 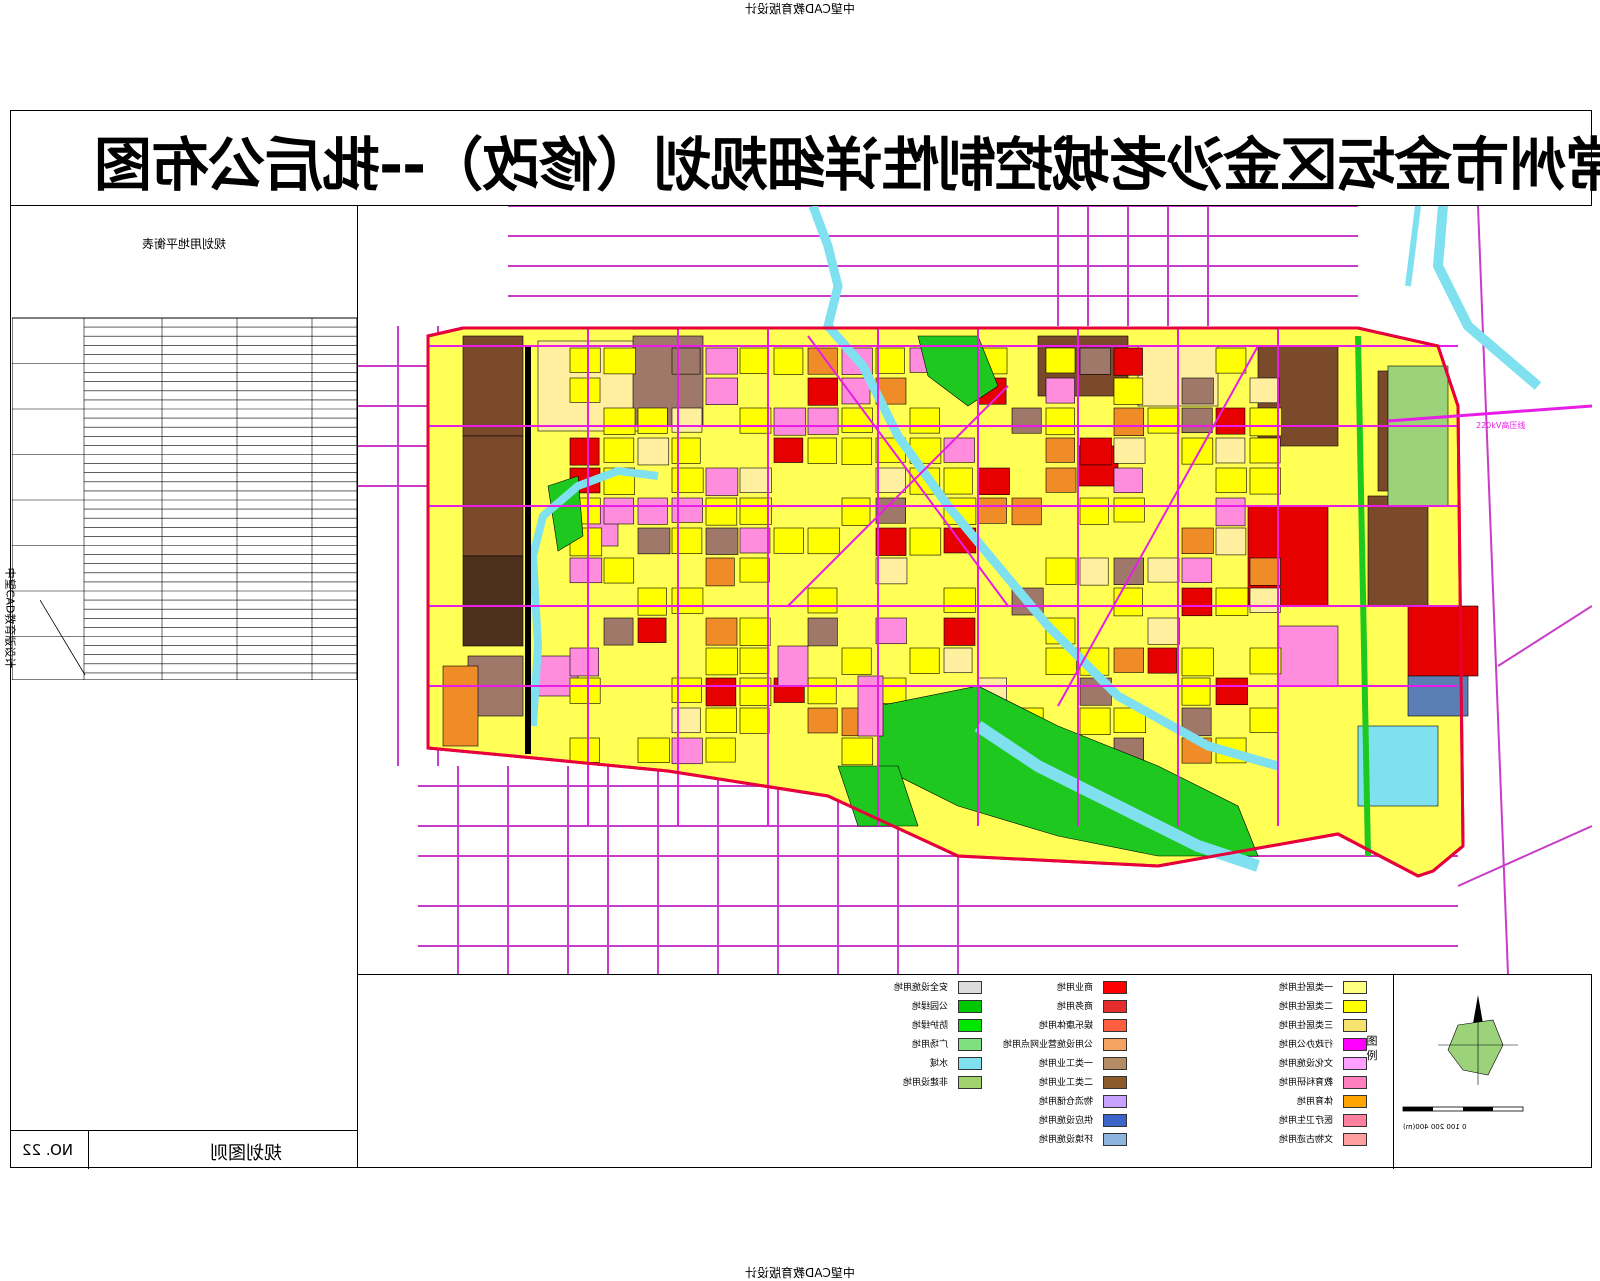 What do you see at coordinates (1305, 1026) in the screenshot?
I see `legend-label: 三类居住用地` at bounding box center [1305, 1026].